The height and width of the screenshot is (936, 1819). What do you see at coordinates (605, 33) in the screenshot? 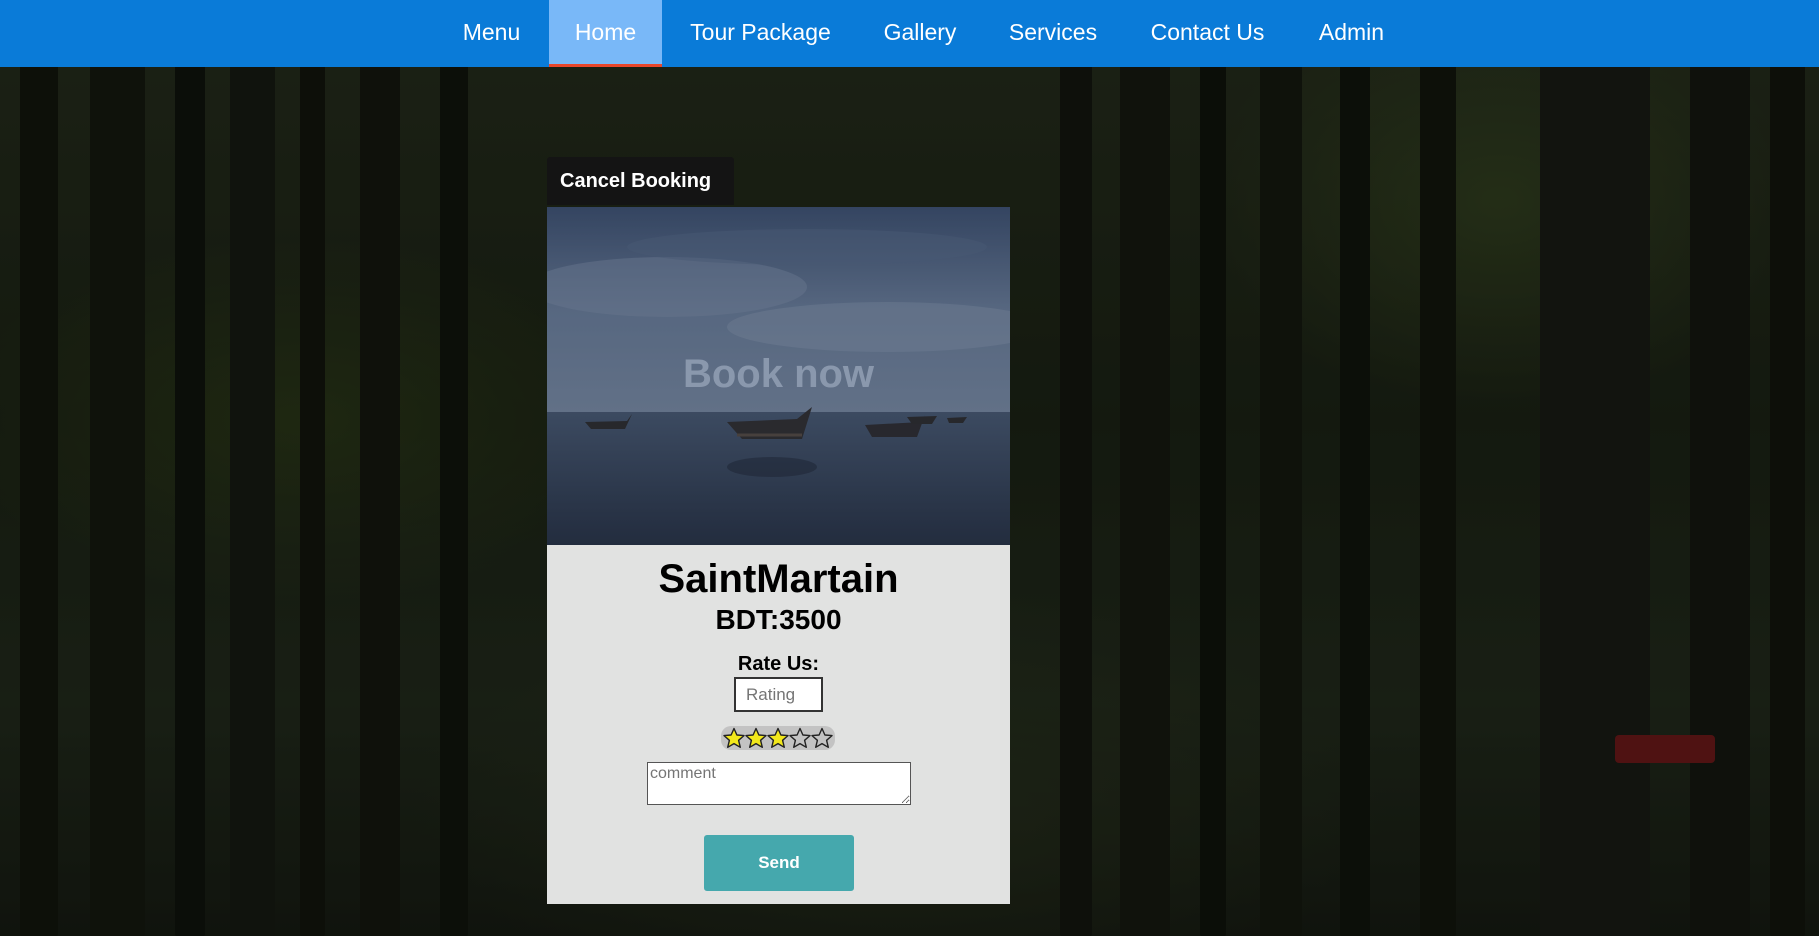
I see `nav-item-home: Home` at bounding box center [605, 33].